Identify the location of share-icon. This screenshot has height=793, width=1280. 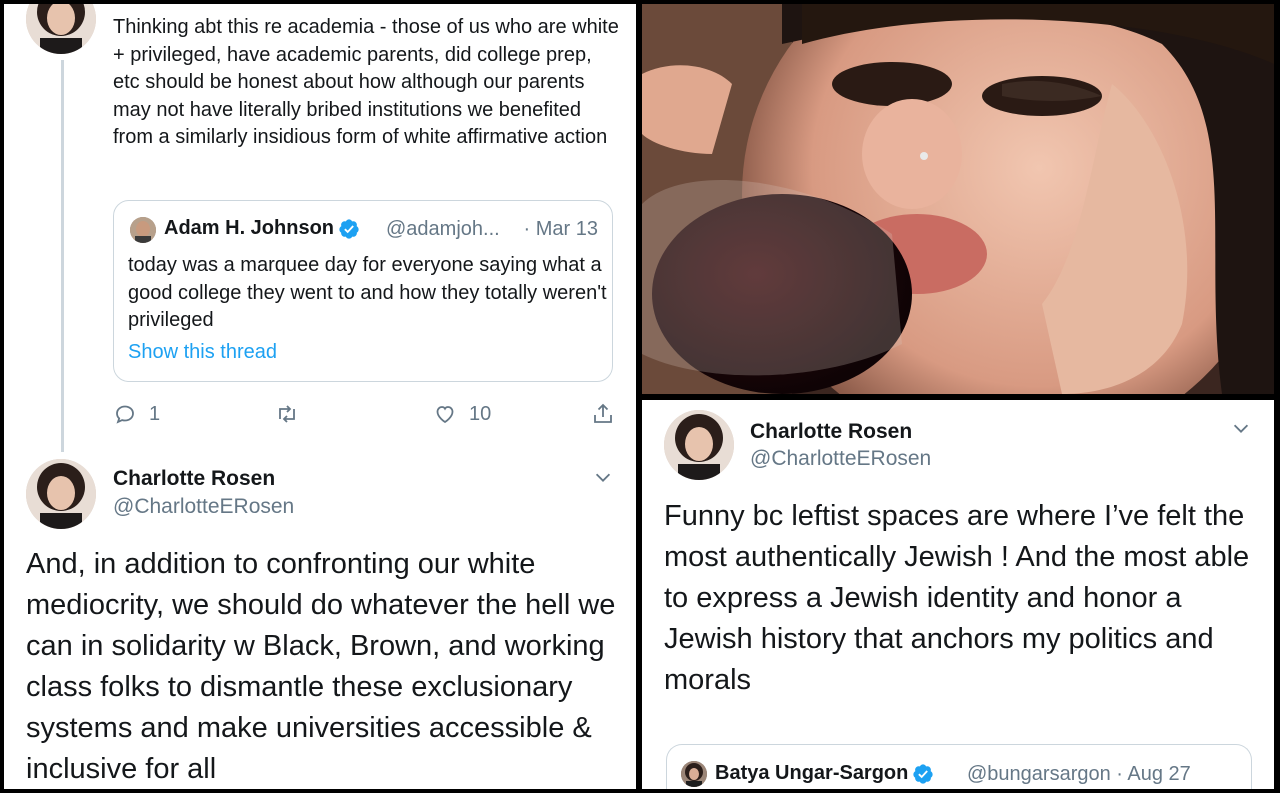
(603, 413).